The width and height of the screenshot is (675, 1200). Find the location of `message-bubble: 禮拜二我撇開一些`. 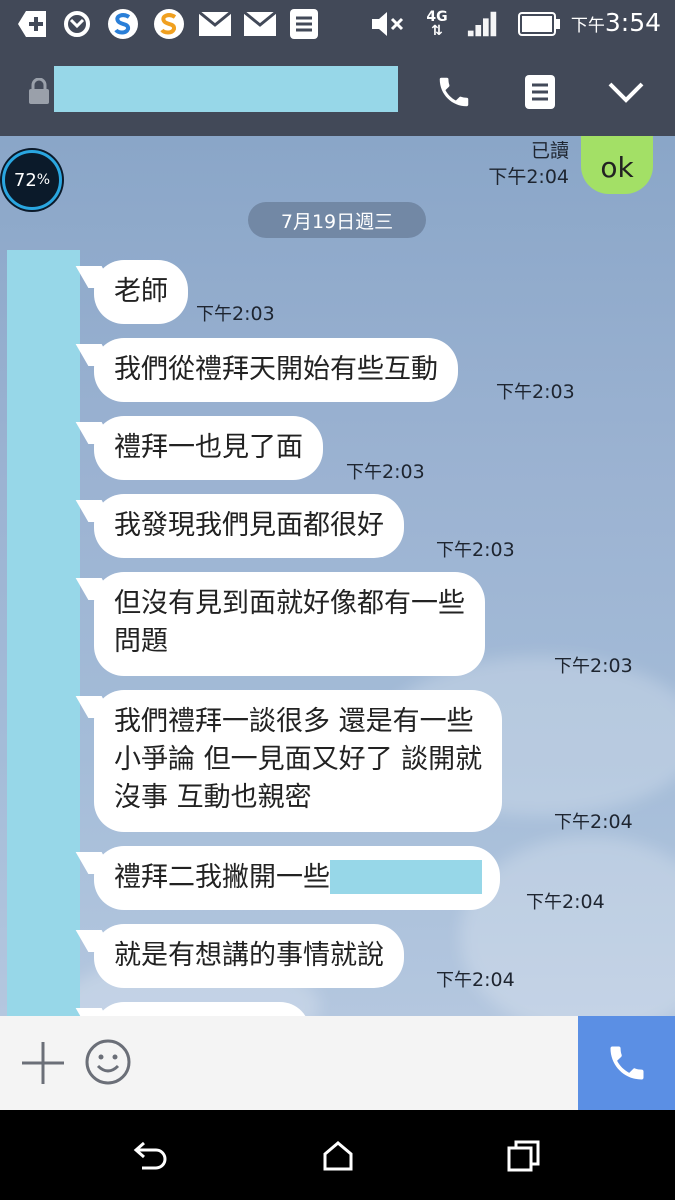

message-bubble: 禮拜二我撇開一些 is located at coordinates (297, 878).